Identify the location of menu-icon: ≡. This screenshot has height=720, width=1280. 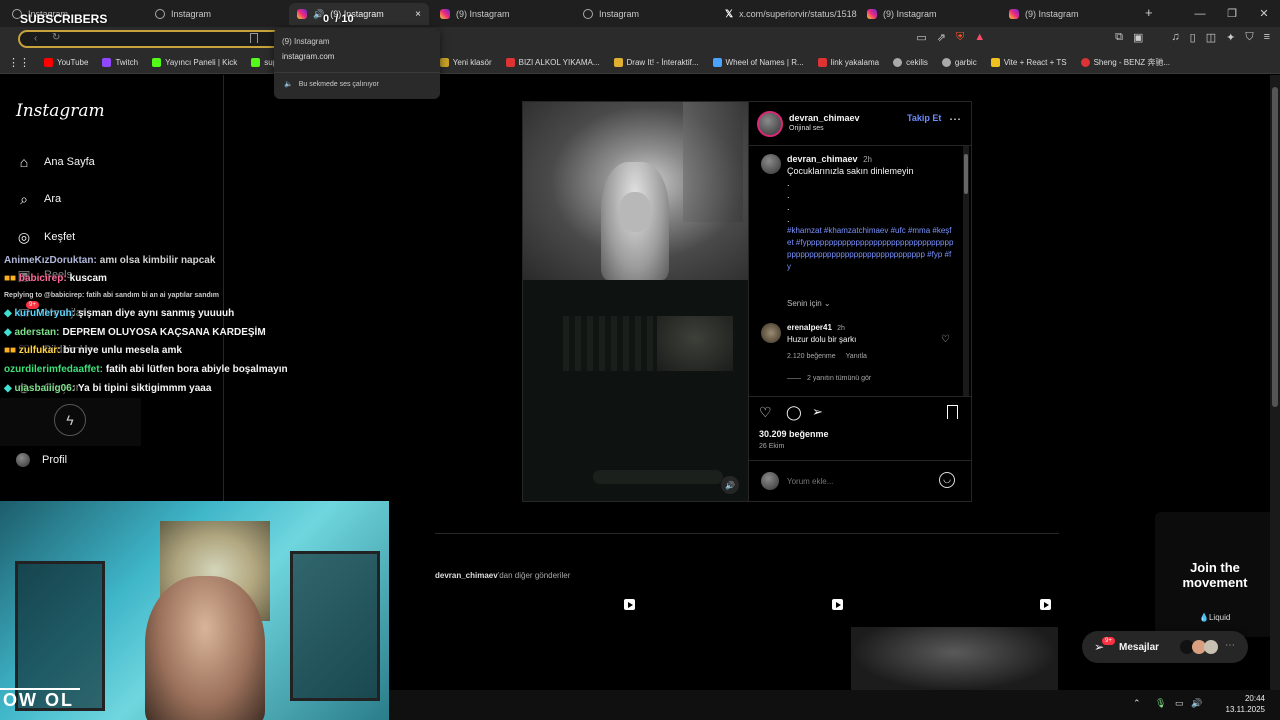
(1267, 37).